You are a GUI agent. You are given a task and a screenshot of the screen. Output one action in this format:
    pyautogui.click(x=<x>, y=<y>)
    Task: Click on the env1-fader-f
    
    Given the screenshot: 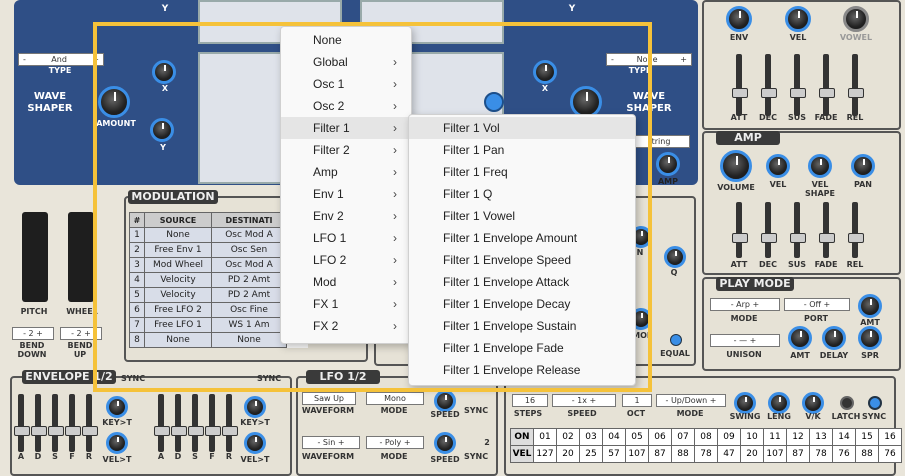 What is the action you would take?
    pyautogui.click(x=72, y=423)
    